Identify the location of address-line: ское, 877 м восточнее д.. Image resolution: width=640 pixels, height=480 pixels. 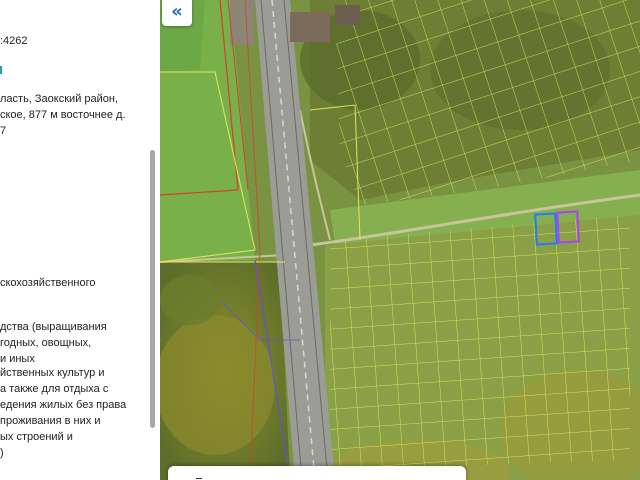
(63, 115).